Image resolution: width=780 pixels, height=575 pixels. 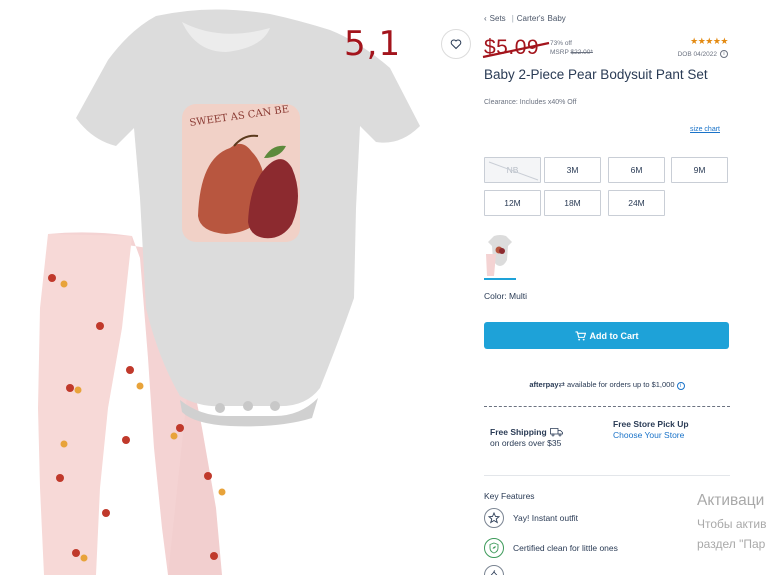 I want to click on heart-icon, so click(x=456, y=44).